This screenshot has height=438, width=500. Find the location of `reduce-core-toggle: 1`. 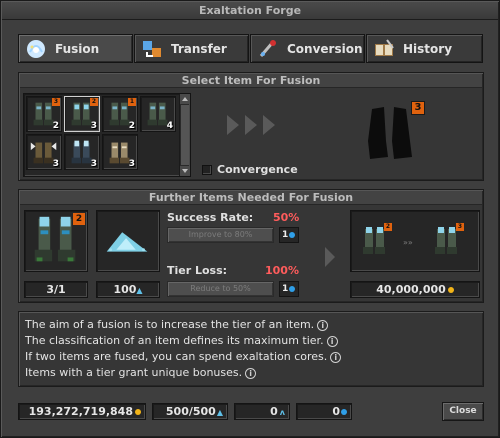

reduce-core-toggle: 1 is located at coordinates (289, 289).